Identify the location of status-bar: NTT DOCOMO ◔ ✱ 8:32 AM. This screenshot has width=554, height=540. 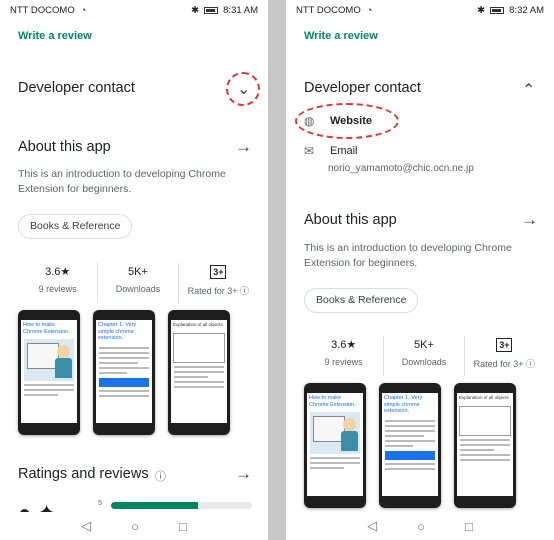
(420, 10).